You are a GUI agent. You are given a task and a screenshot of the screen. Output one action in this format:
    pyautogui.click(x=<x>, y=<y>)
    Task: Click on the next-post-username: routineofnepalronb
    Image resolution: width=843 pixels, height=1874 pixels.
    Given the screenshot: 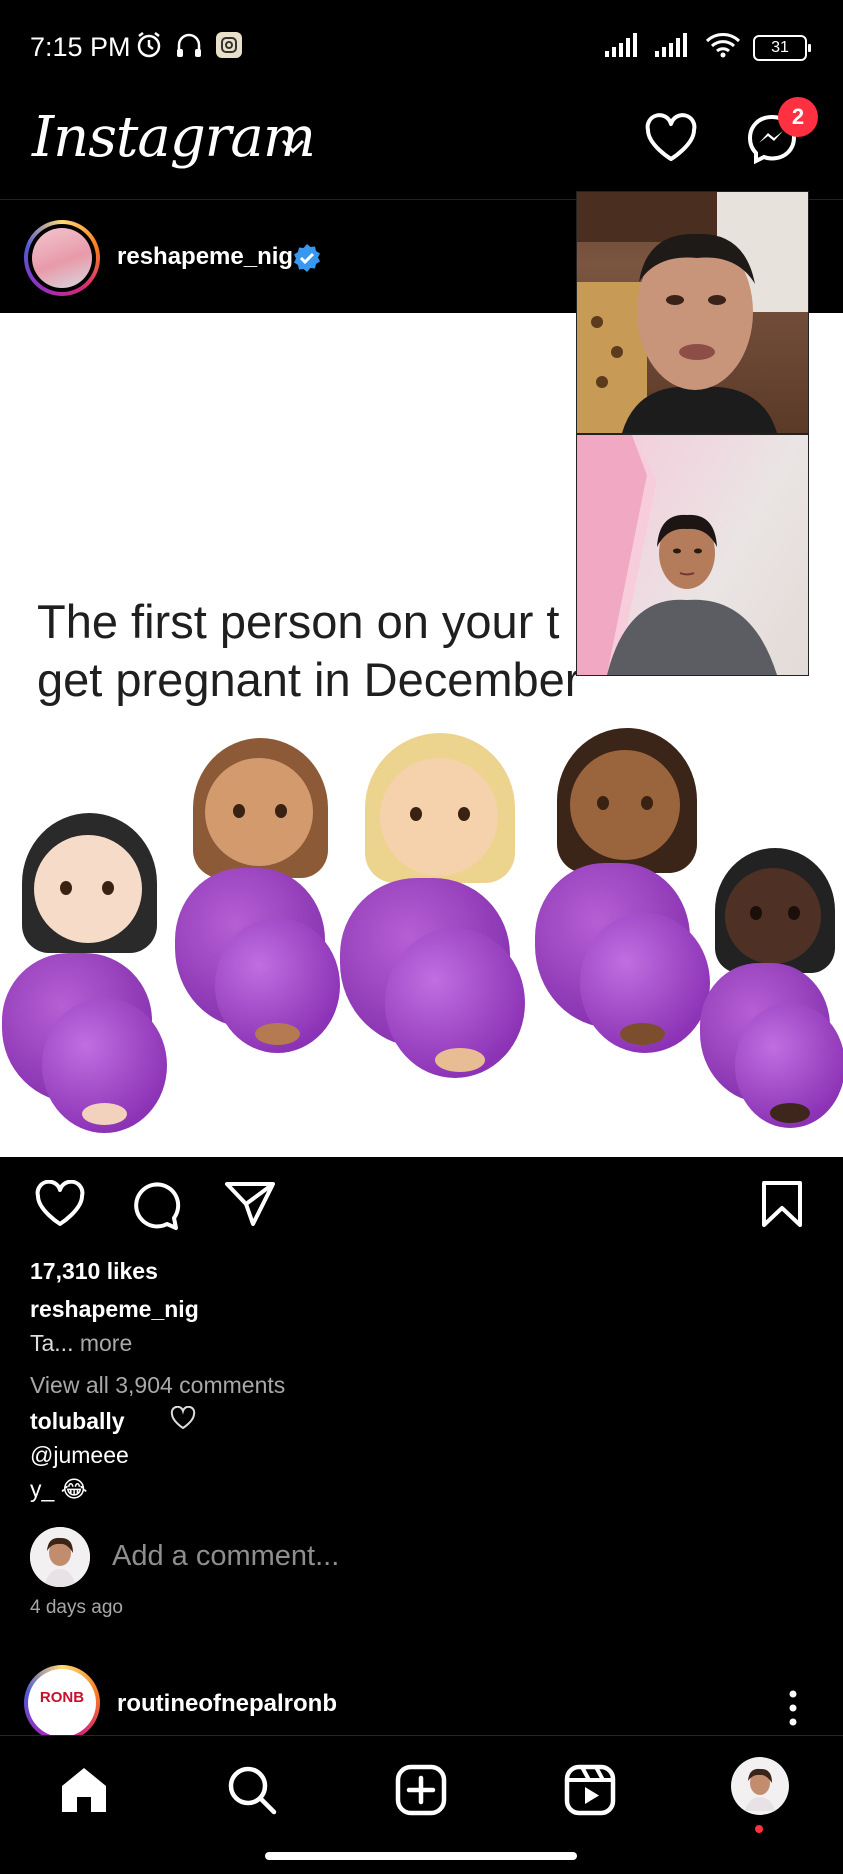 What is the action you would take?
    pyautogui.click(x=227, y=1704)
    